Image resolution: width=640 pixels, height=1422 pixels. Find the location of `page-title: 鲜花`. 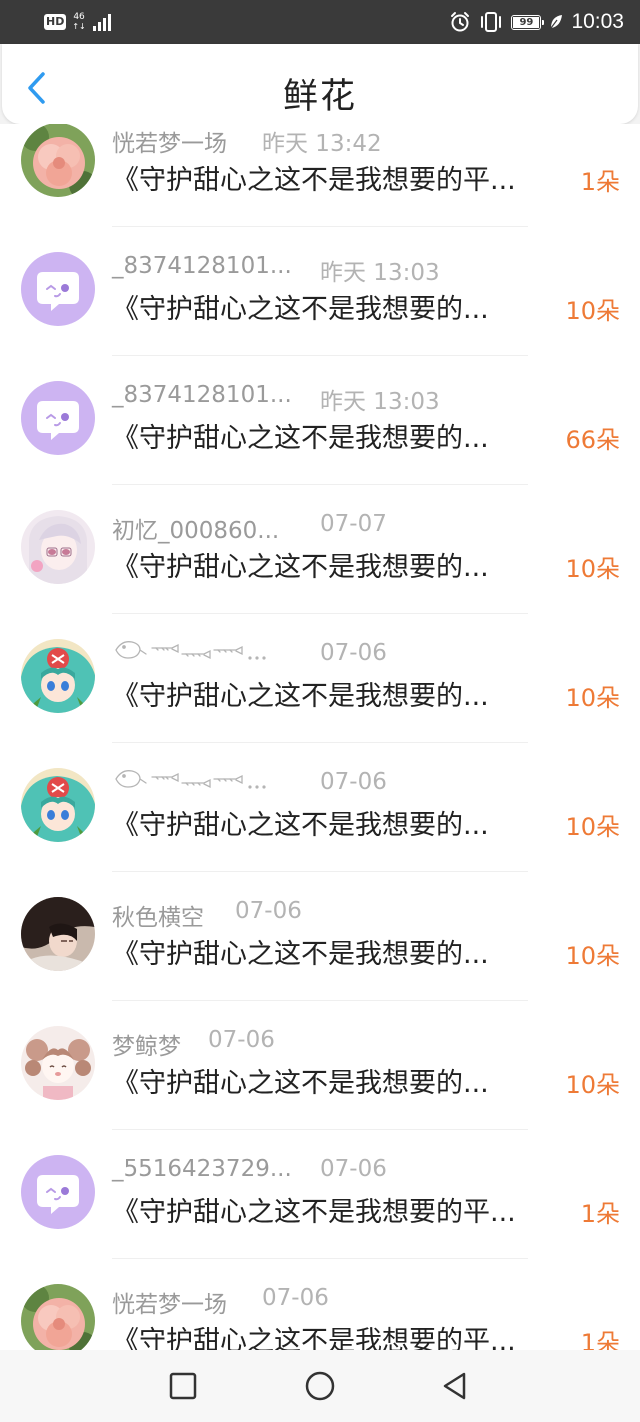

page-title: 鲜花 is located at coordinates (319, 97).